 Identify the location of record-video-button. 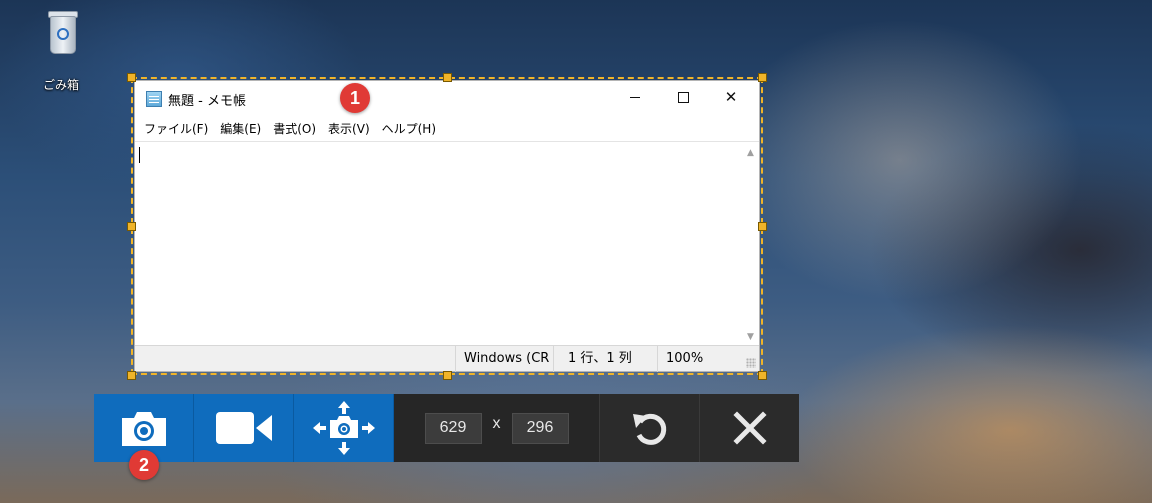
(244, 428).